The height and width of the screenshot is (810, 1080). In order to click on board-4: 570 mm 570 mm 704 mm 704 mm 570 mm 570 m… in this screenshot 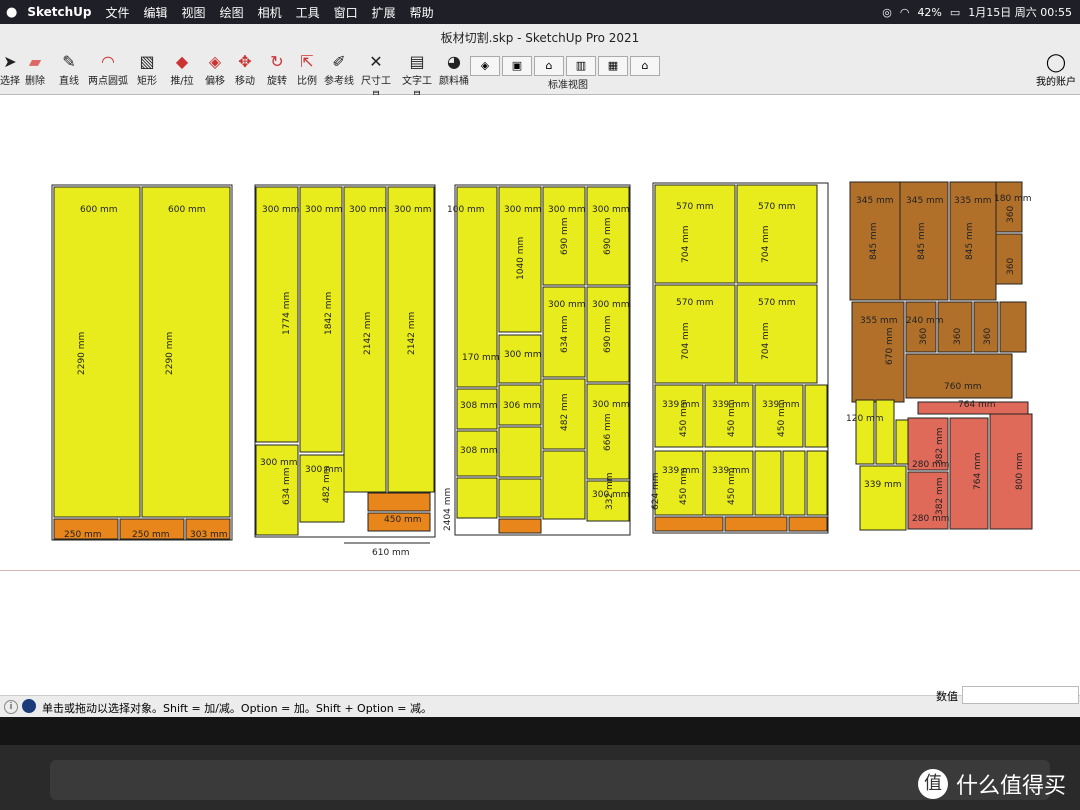, I will do `click(740, 358)`.